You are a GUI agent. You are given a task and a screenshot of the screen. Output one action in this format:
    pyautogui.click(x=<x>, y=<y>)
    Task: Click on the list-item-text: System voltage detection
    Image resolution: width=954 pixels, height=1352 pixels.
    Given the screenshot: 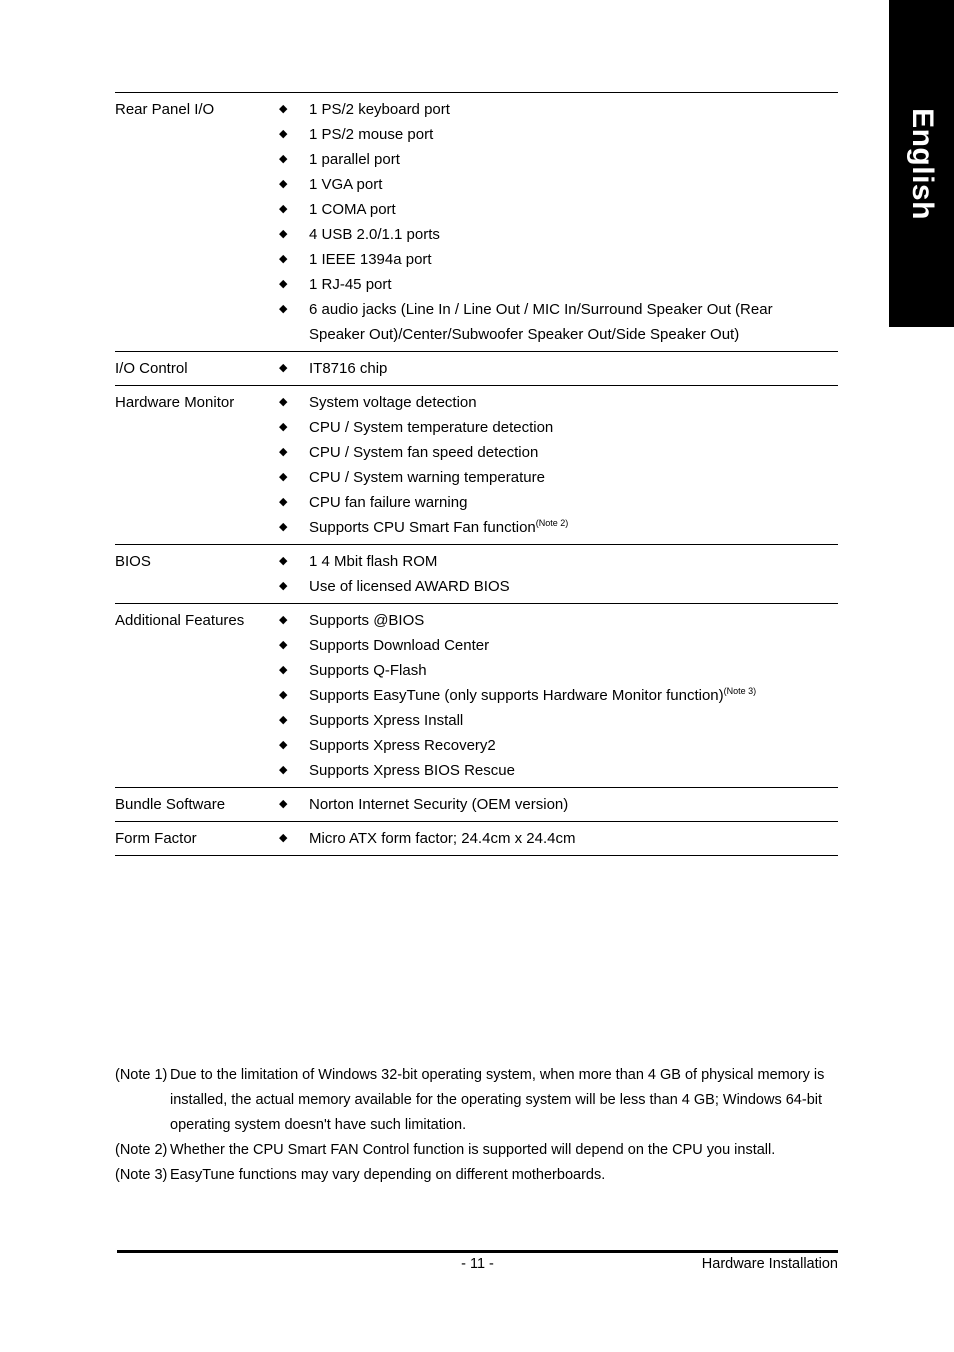 What is the action you would take?
    pyautogui.click(x=393, y=402)
    